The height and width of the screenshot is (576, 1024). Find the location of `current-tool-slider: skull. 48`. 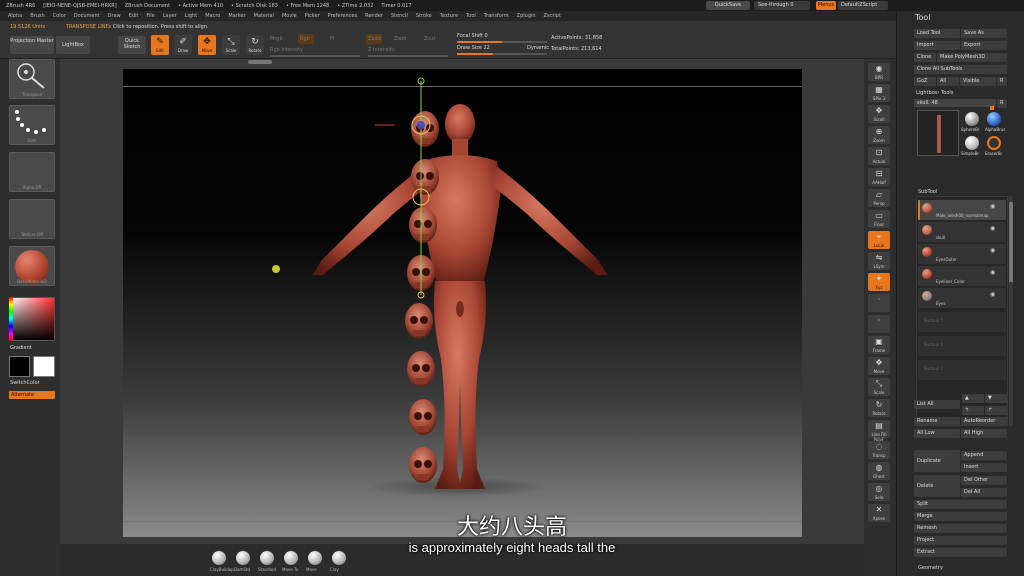

current-tool-slider: skull. 48 is located at coordinates (955, 103).